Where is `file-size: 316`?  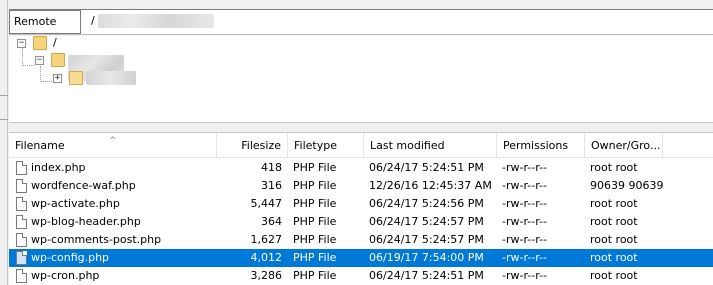
file-size: 316 is located at coordinates (271, 185).